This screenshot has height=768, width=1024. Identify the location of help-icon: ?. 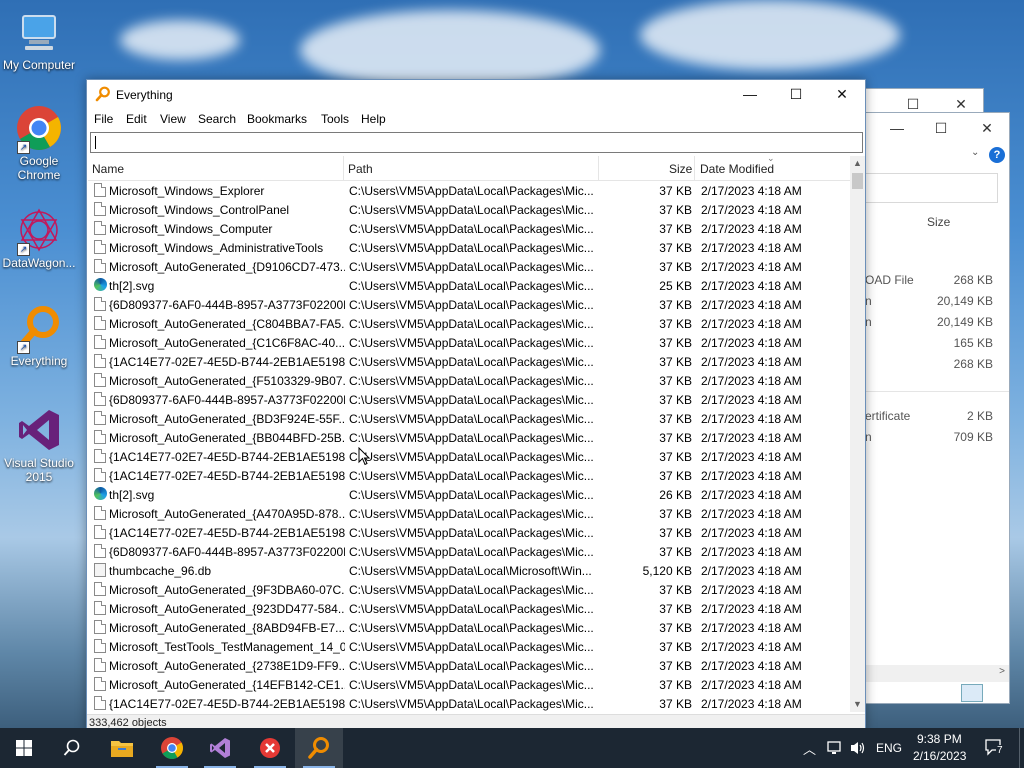
(997, 155).